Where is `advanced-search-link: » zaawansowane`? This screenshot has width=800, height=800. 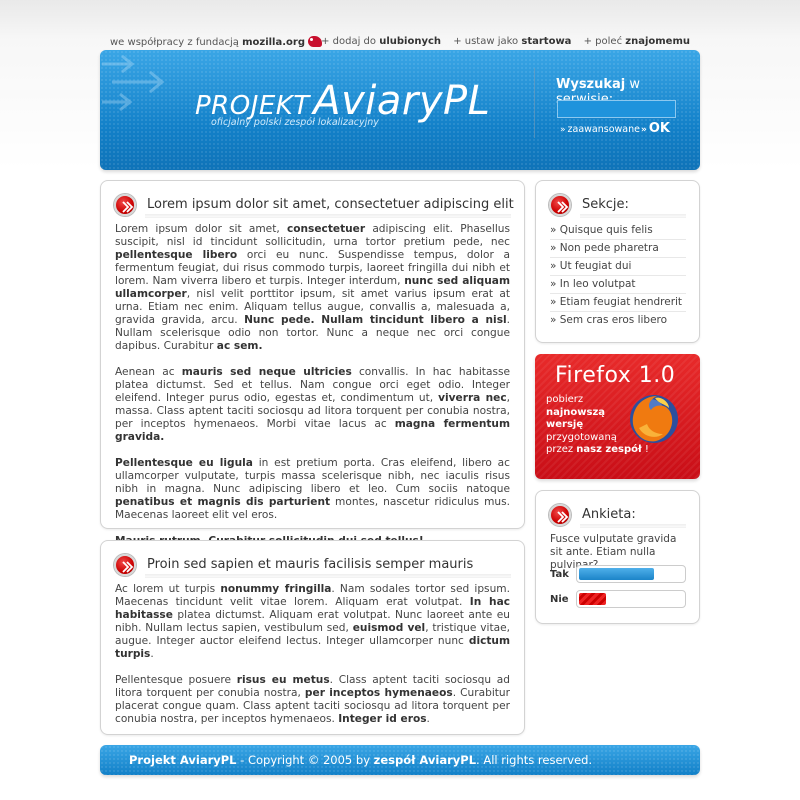
advanced-search-link: » zaawansowane is located at coordinates (600, 129).